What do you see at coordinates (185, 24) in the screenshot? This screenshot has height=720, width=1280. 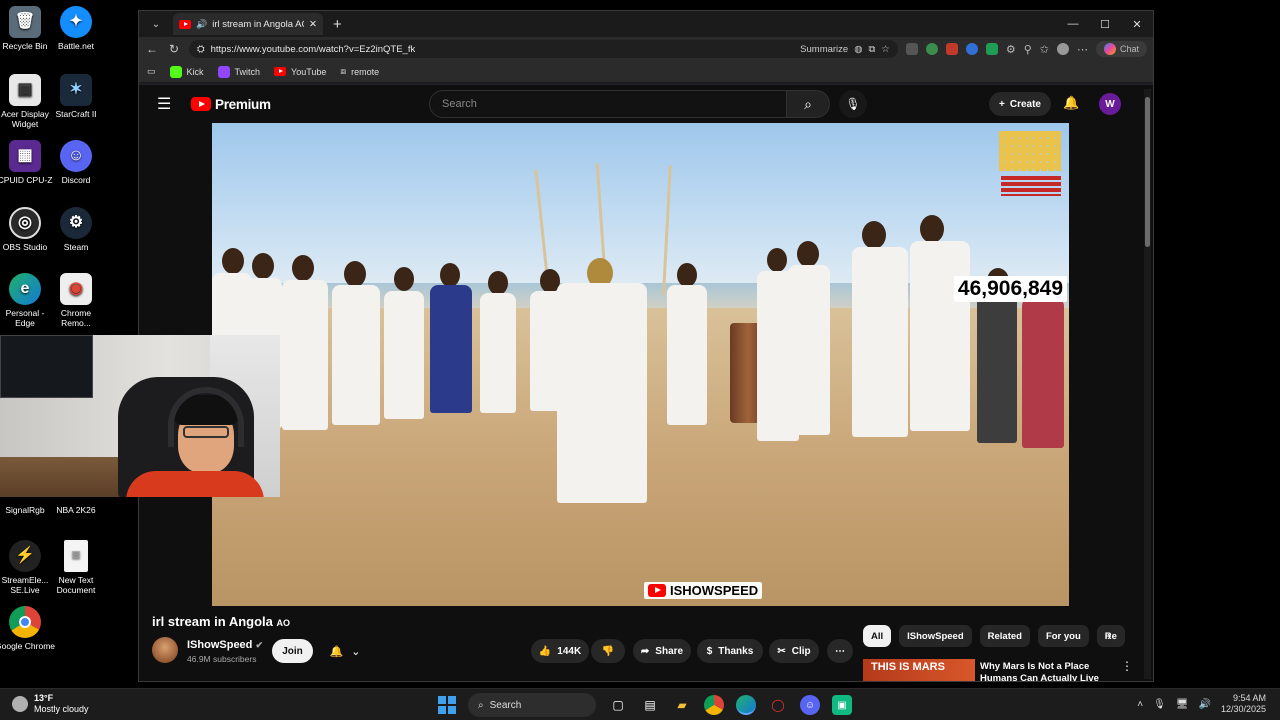 I see `youtube-favicon-icon` at bounding box center [185, 24].